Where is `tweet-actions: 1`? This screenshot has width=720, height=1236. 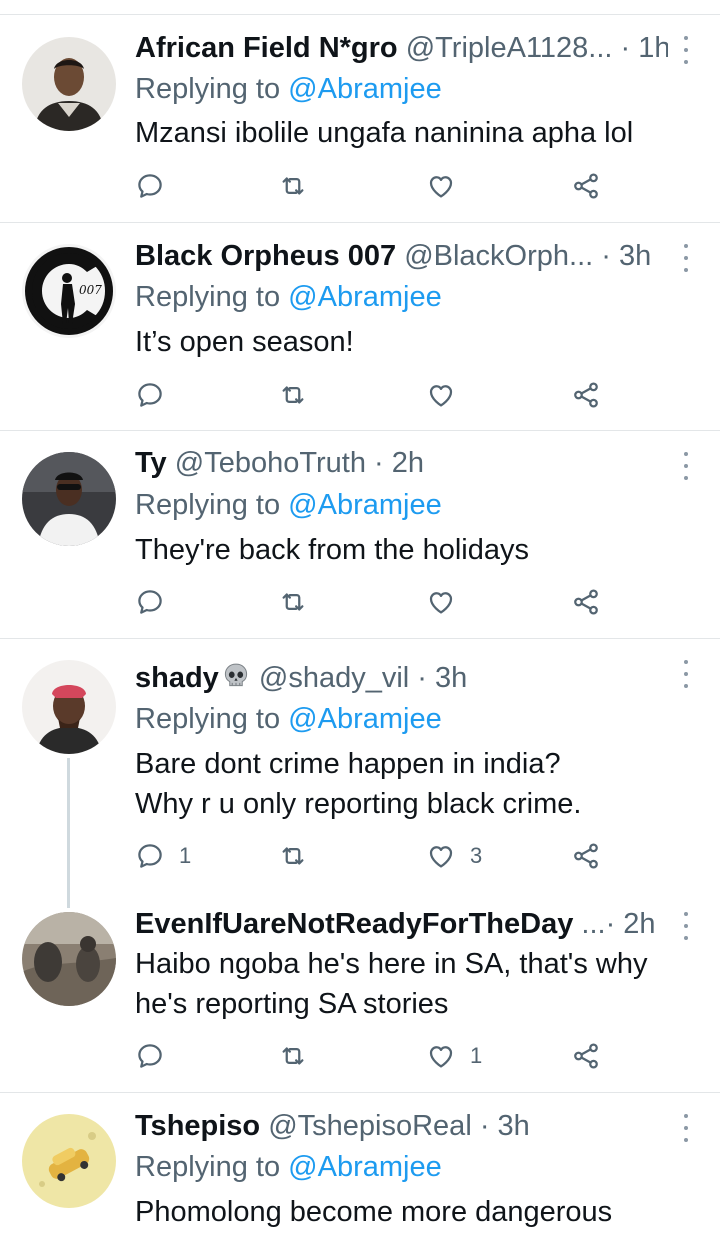
tweet-actions: 1 is located at coordinates (360, 1056).